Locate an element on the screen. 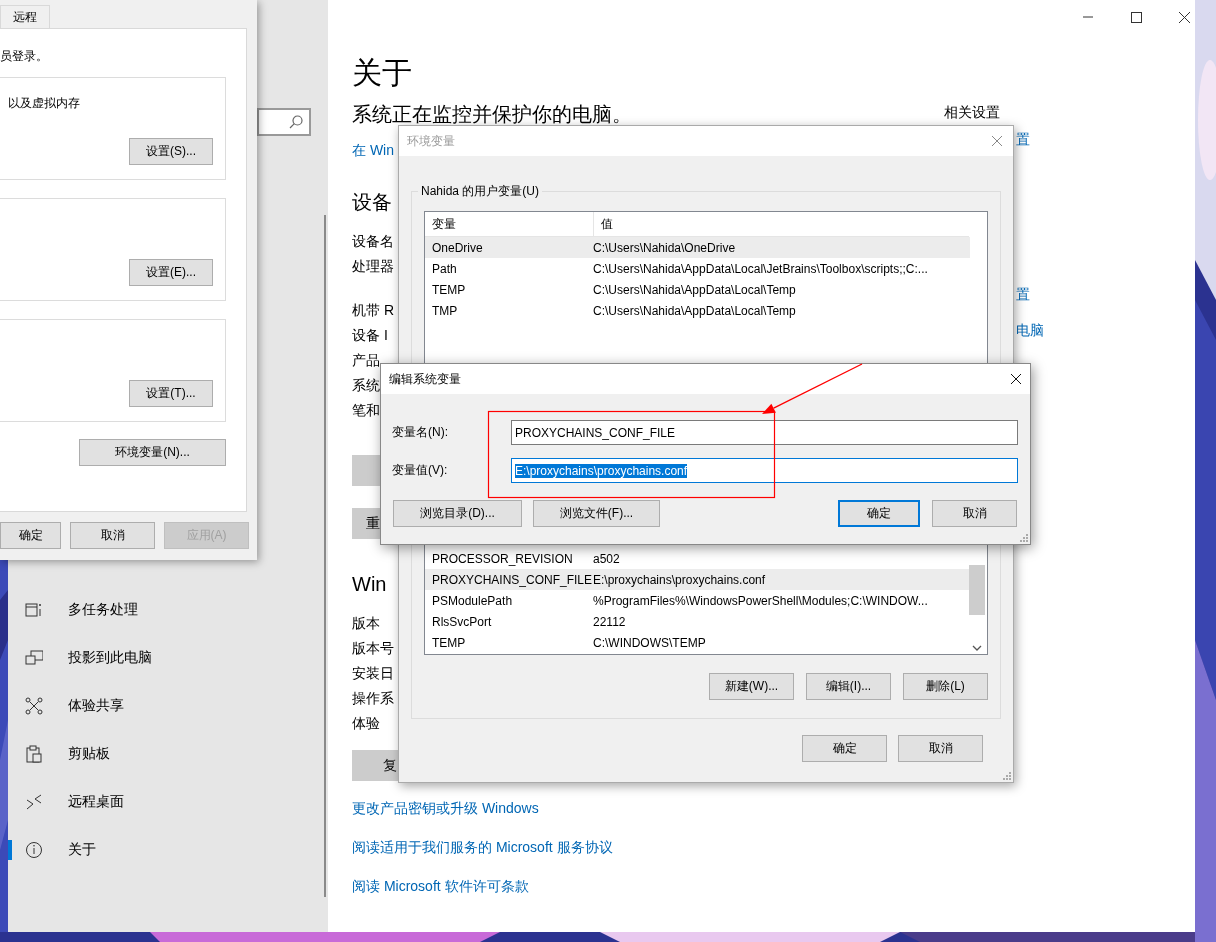 The width and height of the screenshot is (1216, 942). nav-label: 投影到此电脑 is located at coordinates (110, 658).